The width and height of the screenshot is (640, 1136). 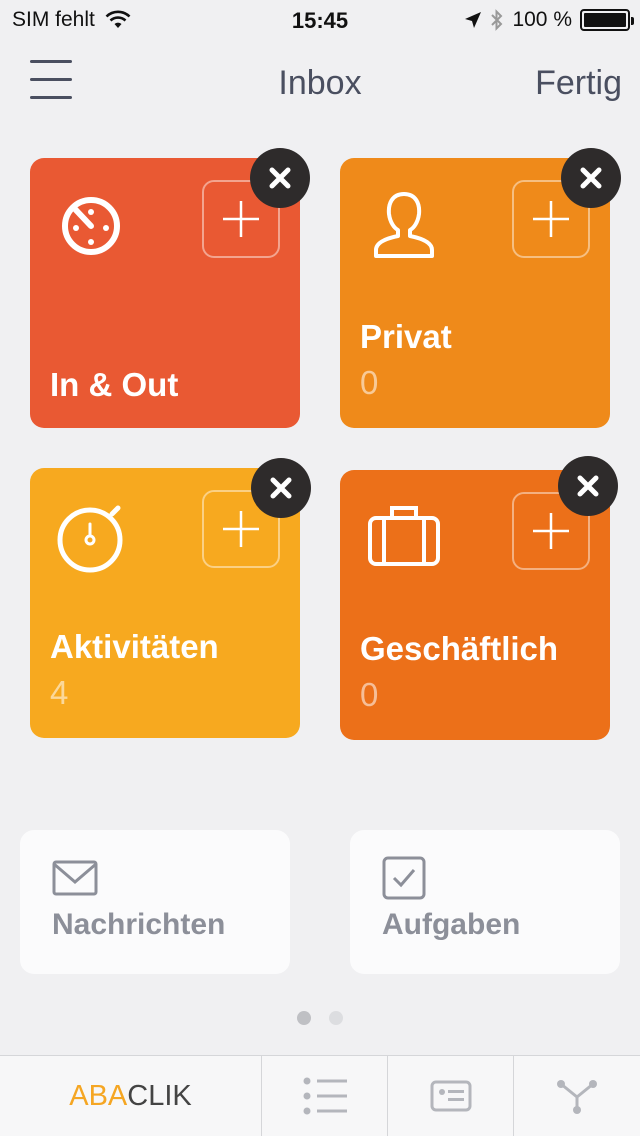 What do you see at coordinates (139, 924) in the screenshot?
I see `card-label: Nachrichten` at bounding box center [139, 924].